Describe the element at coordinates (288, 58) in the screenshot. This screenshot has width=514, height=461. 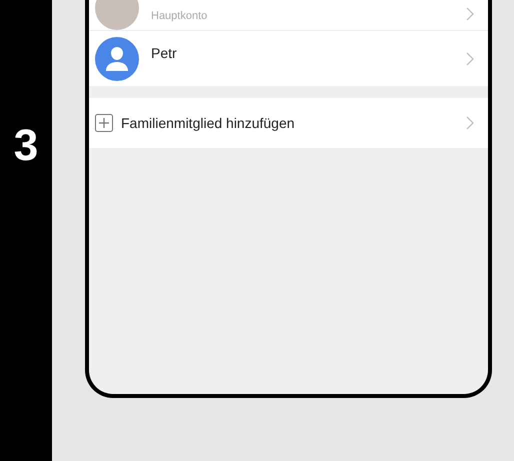
I see `member-row: Petr` at that location.